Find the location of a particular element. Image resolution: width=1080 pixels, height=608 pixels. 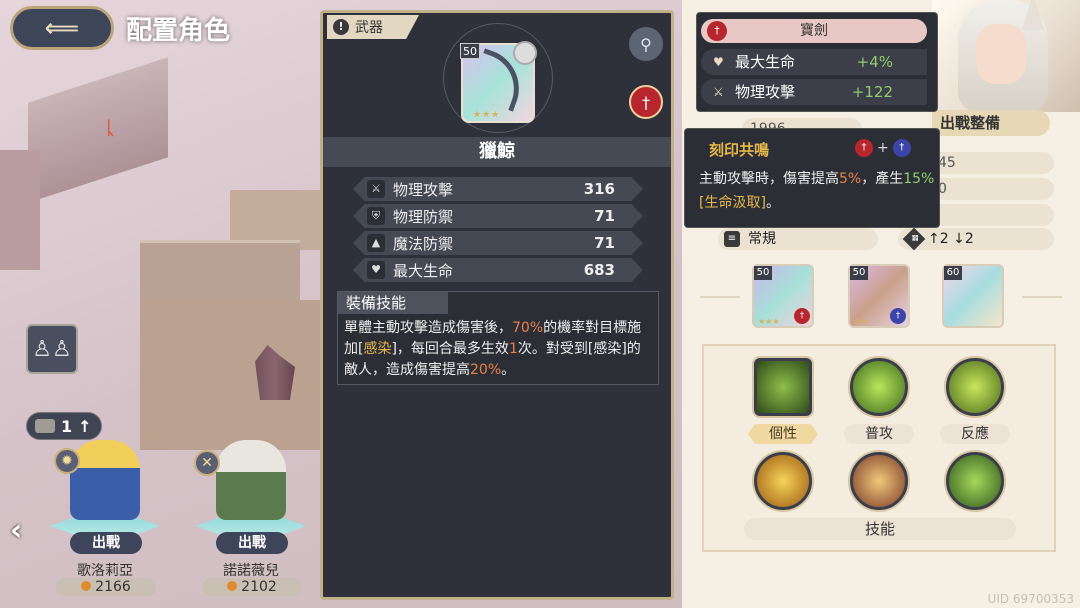

character-portrait is located at coordinates (1006, 56).